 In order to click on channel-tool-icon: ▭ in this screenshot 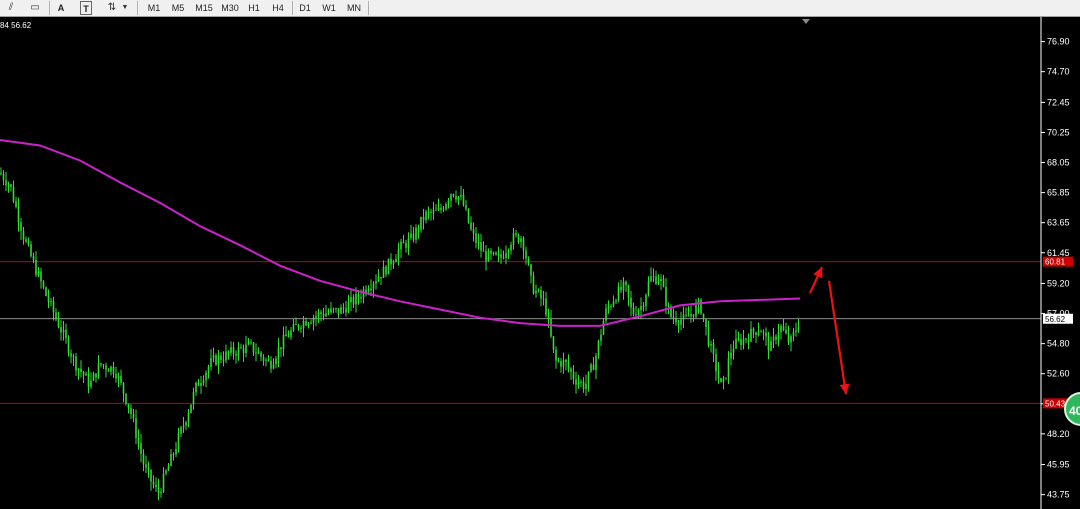, I will do `click(35, 8)`.